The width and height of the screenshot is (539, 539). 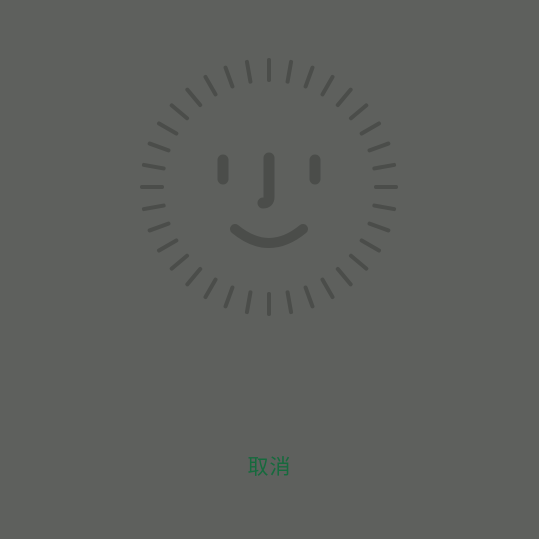 What do you see at coordinates (266, 180) in the screenshot?
I see `nose` at bounding box center [266, 180].